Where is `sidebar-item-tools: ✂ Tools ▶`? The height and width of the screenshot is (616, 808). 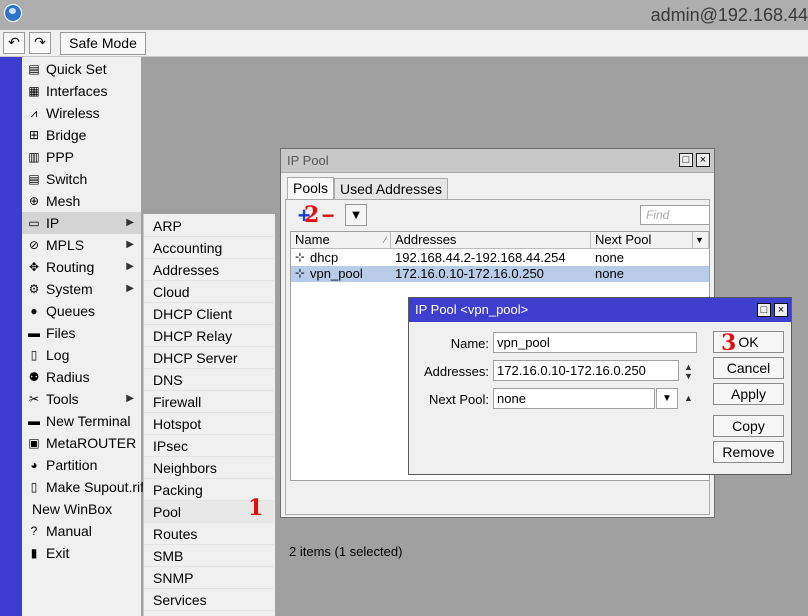
sidebar-item-tools: ✂ Tools ▶ is located at coordinates (81, 399).